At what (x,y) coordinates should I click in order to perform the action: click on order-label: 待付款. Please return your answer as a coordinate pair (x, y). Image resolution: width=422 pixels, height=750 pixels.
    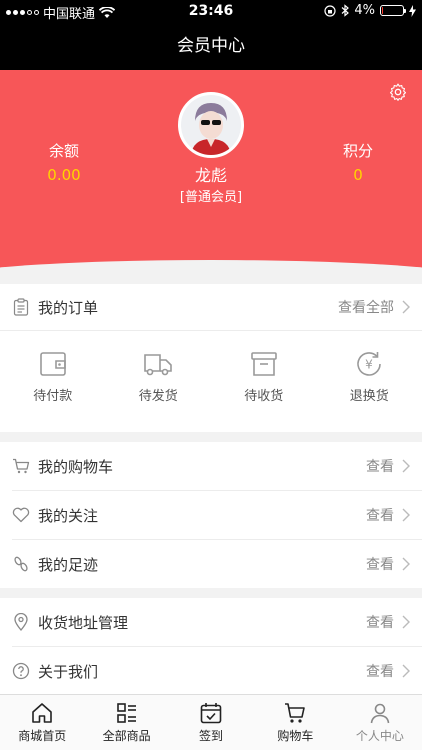
    Looking at the image, I should click on (53, 396).